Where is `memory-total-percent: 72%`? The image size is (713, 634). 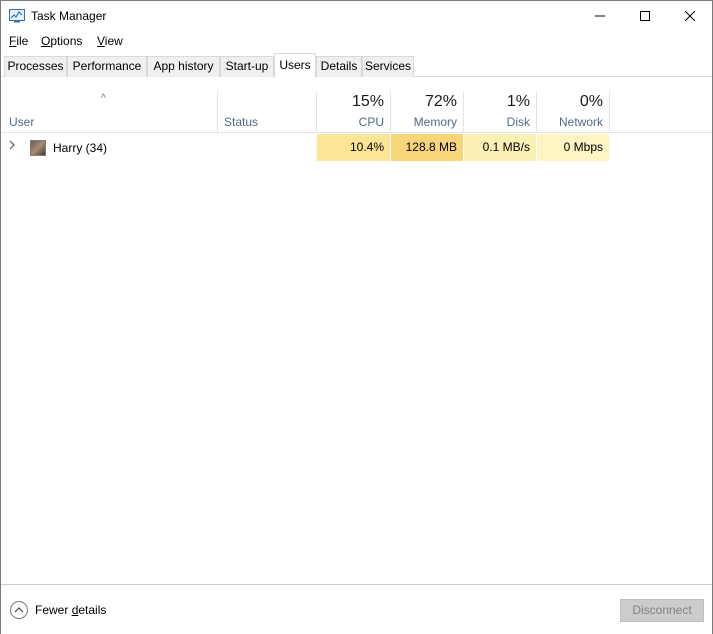 memory-total-percent: 72% is located at coordinates (424, 102).